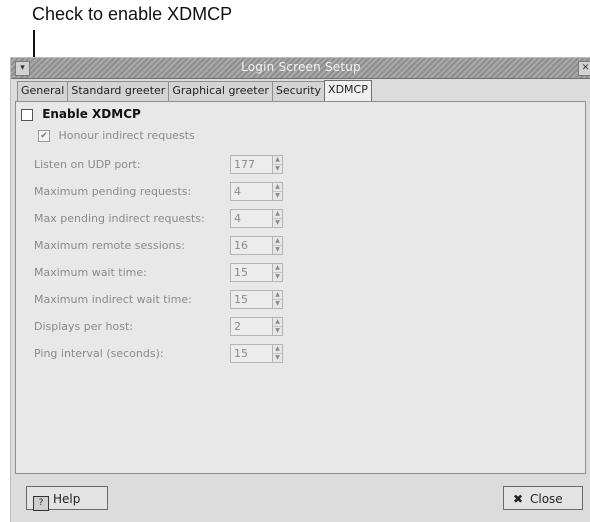 This screenshot has width=590, height=522. I want to click on displays-per-host-label: Displays per host:, so click(83, 326).